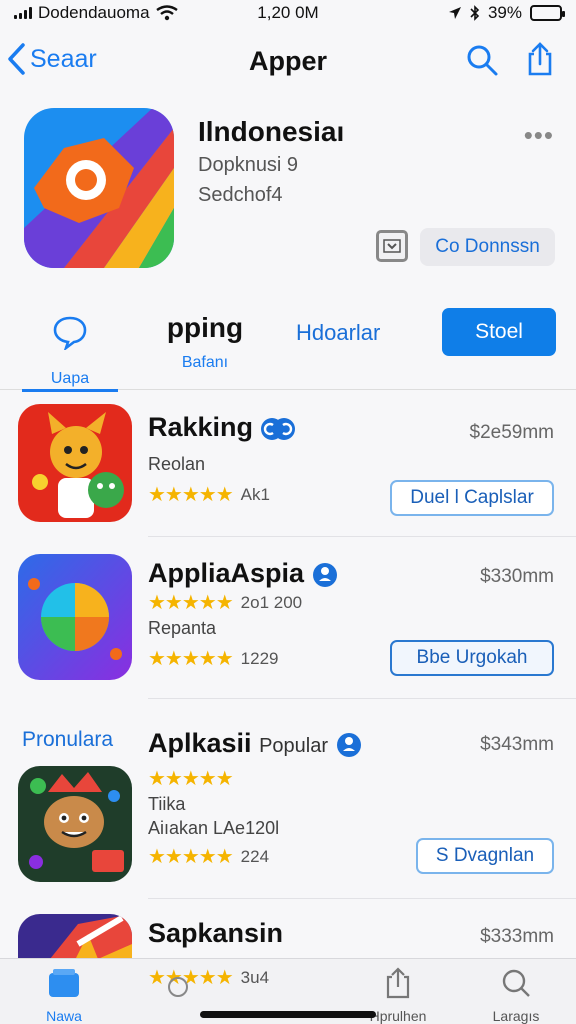 This screenshot has width=576, height=1024. I want to click on more-options-button: •••, so click(539, 135).